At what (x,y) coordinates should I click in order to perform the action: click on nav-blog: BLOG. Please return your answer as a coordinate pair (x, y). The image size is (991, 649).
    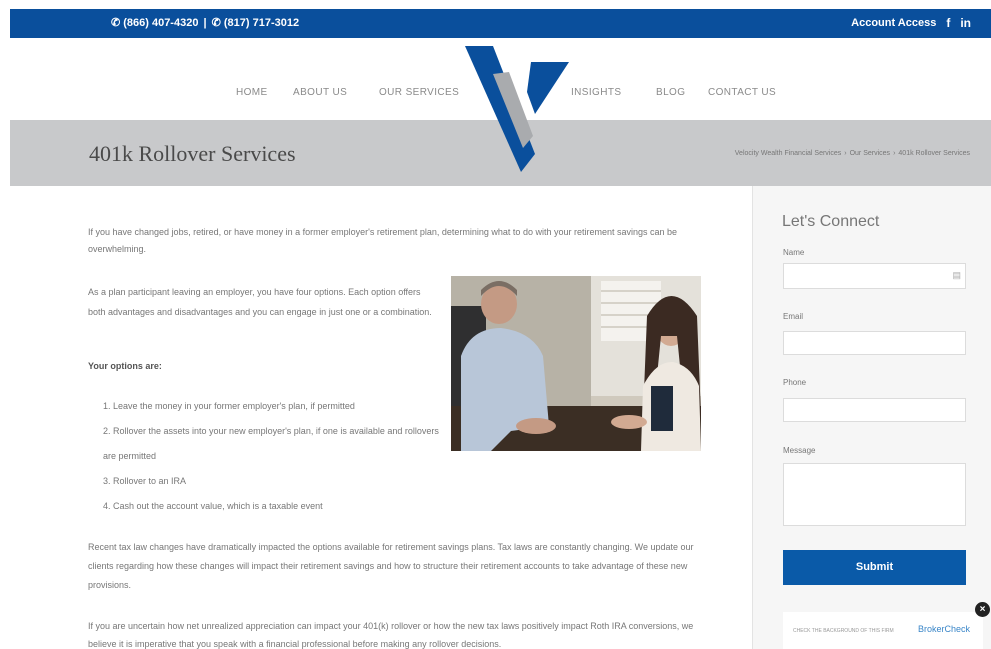
    Looking at the image, I should click on (670, 92).